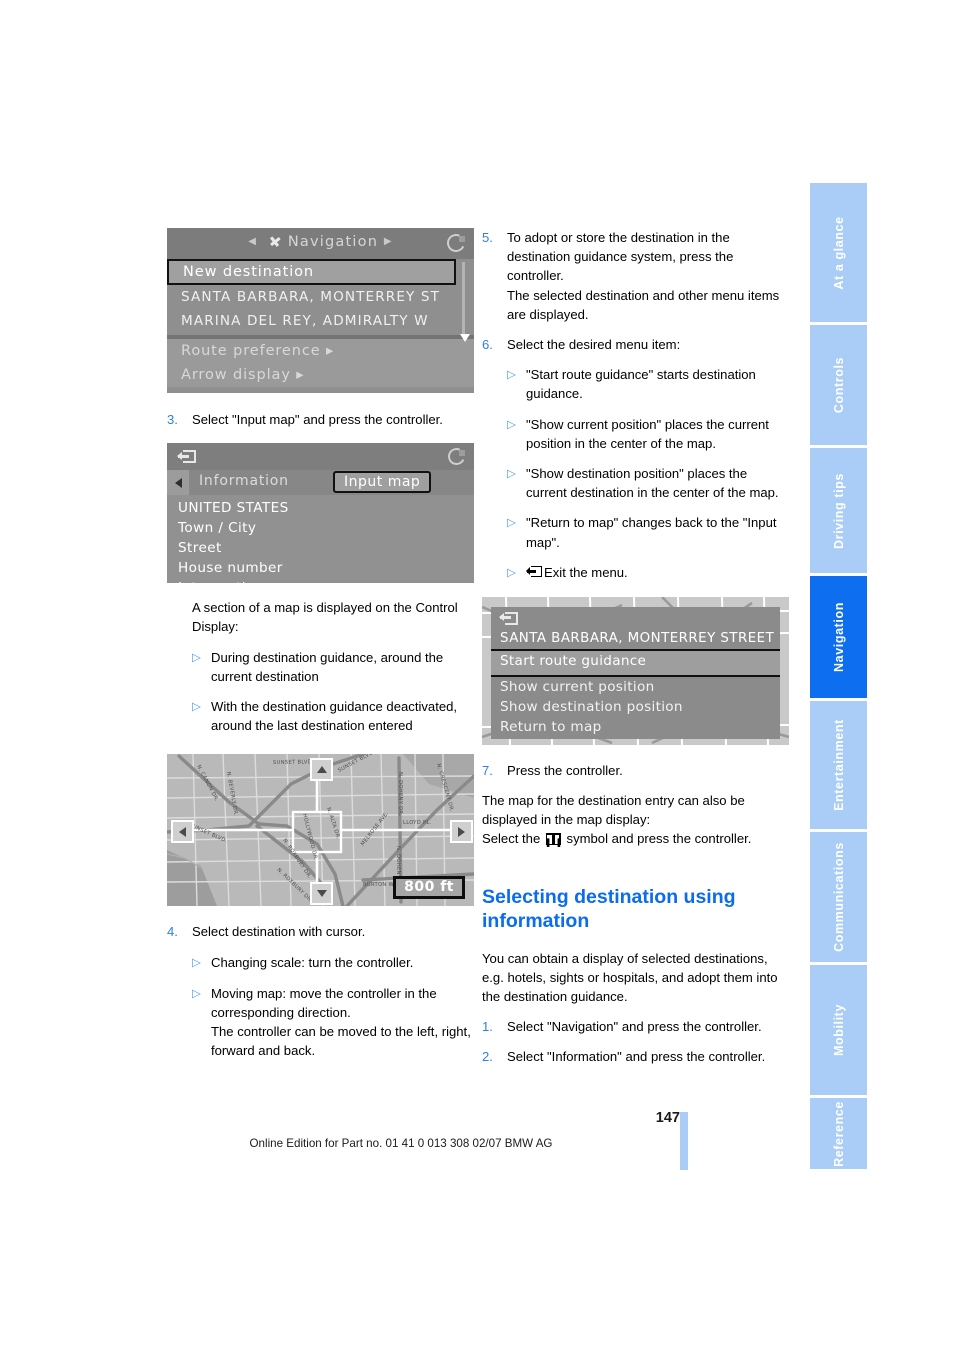  I want to click on sidebar-tab-label: Controls, so click(838, 385).